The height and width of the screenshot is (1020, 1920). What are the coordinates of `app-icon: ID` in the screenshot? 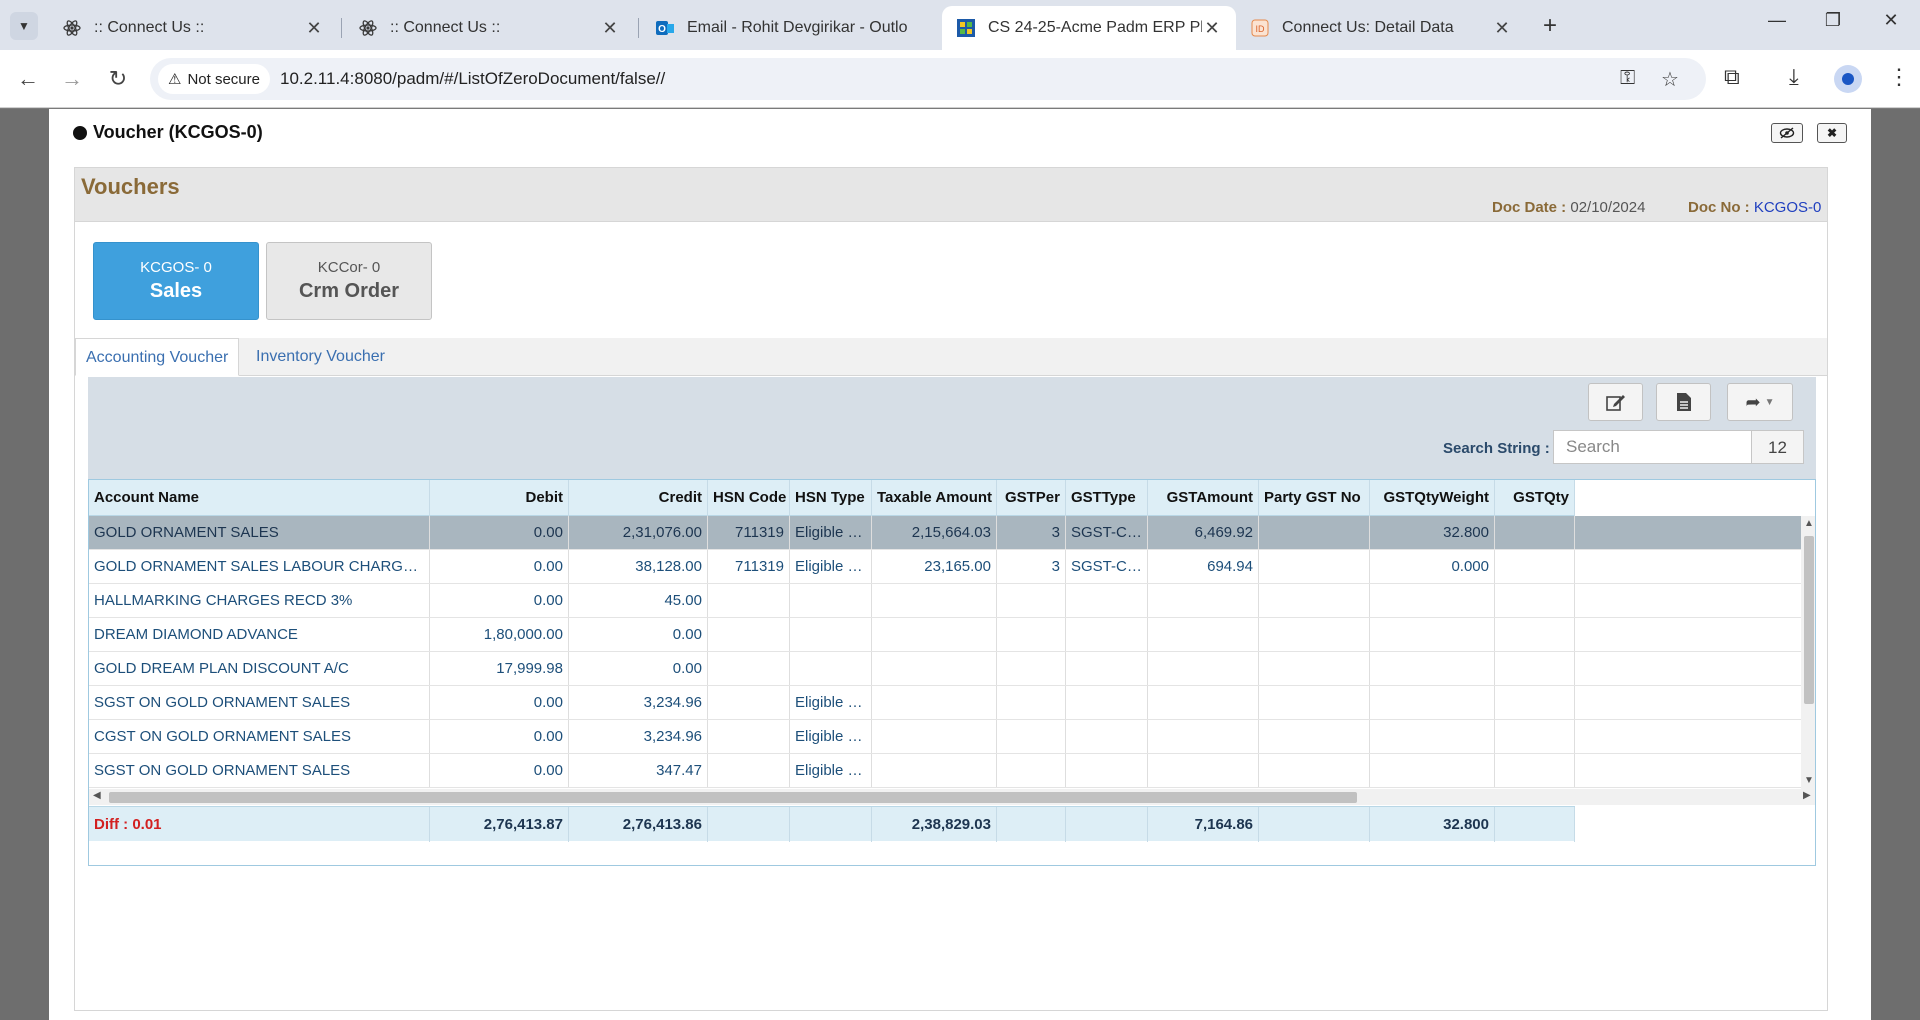 It's located at (1260, 28).